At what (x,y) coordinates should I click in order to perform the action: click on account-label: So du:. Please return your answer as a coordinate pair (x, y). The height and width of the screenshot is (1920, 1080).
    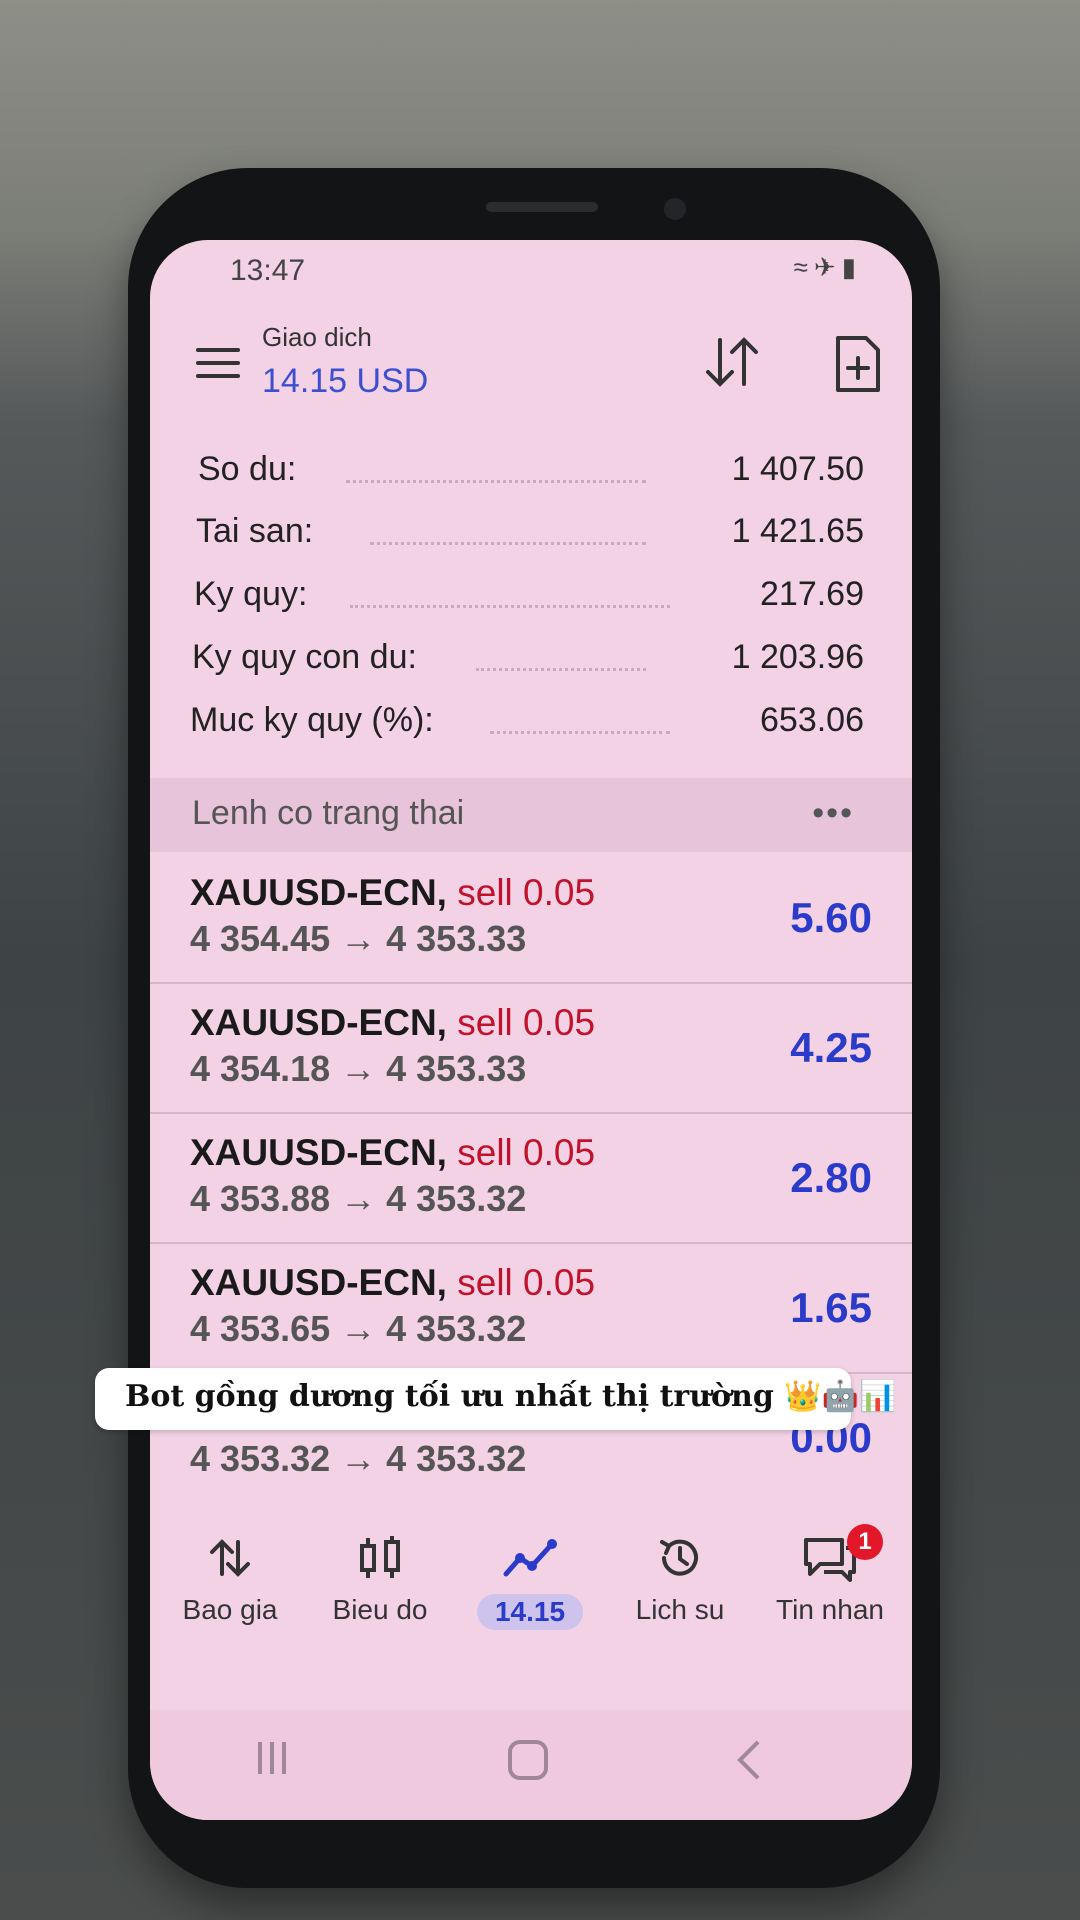
    Looking at the image, I should click on (247, 469).